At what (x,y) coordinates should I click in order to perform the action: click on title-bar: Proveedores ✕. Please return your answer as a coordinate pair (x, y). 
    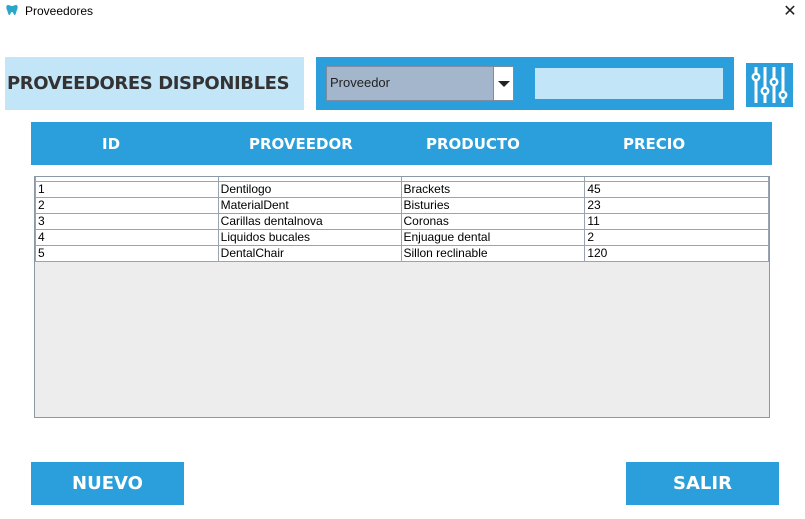
    Looking at the image, I should click on (402, 11).